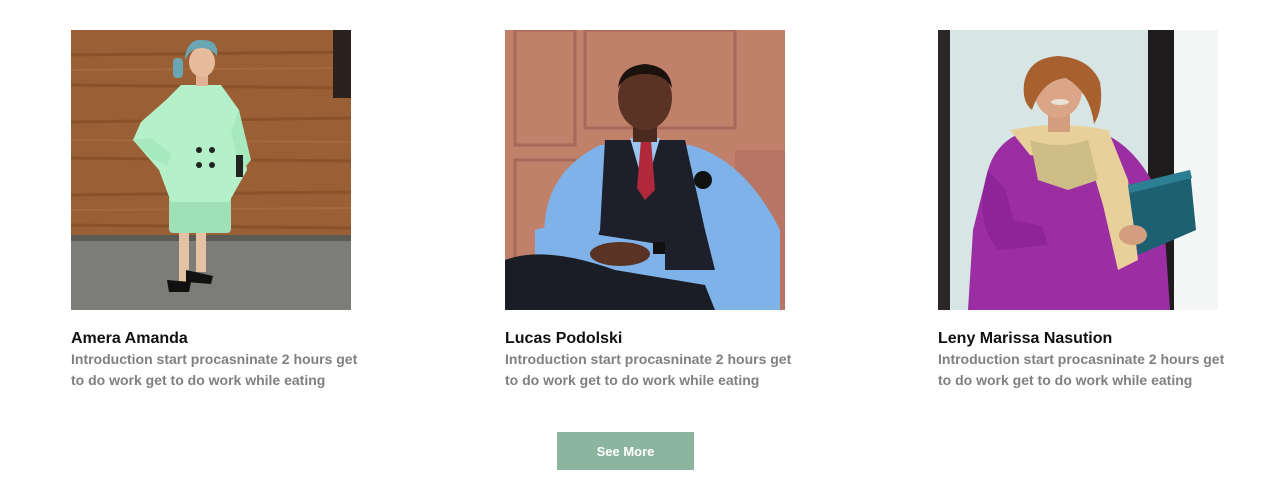  What do you see at coordinates (564, 338) in the screenshot?
I see `team-member-name: Lucas Podolski` at bounding box center [564, 338].